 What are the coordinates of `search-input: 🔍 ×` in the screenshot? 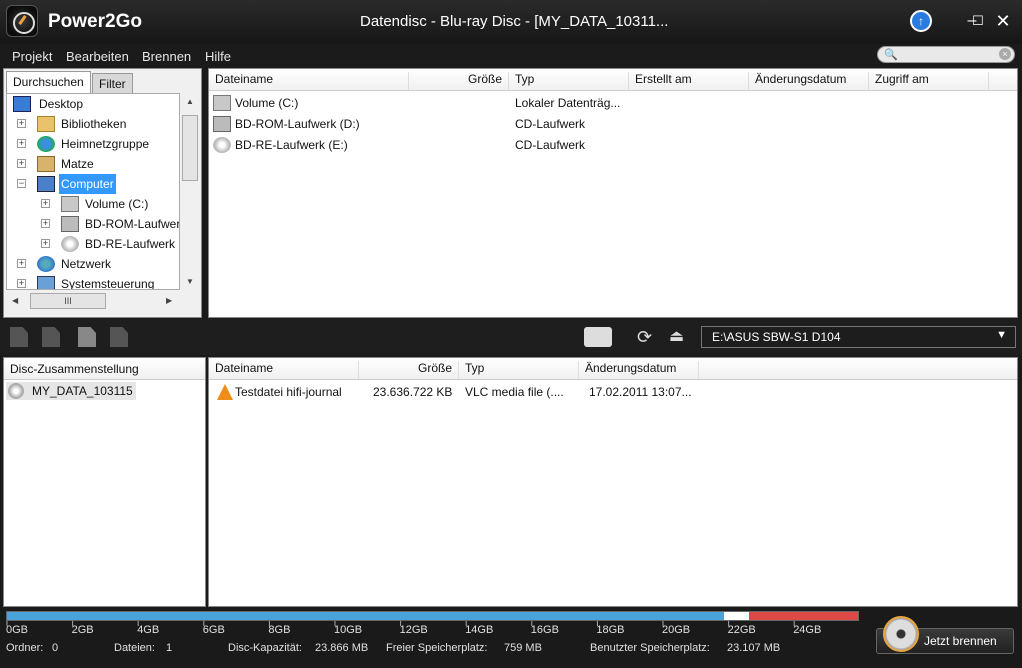 It's located at (946, 54).